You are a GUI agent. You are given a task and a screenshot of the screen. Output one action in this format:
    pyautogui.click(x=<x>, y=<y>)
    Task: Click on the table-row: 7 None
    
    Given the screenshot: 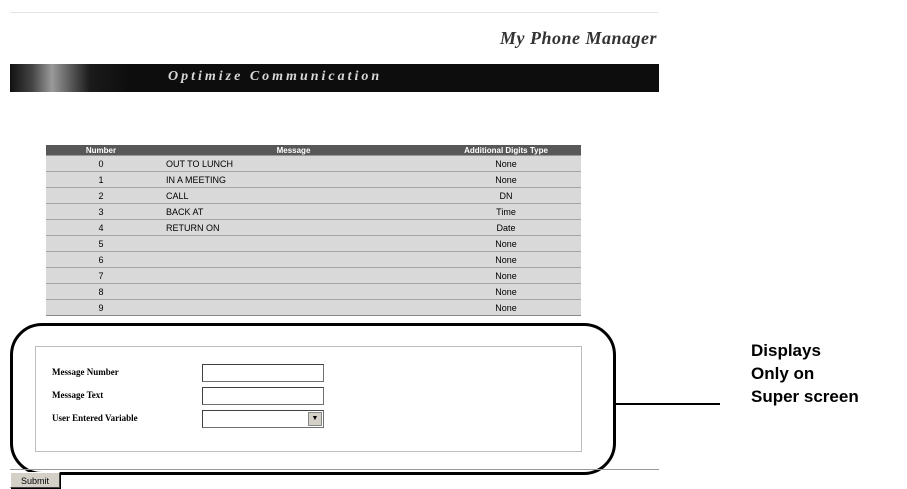 What is the action you would take?
    pyautogui.click(x=313, y=275)
    